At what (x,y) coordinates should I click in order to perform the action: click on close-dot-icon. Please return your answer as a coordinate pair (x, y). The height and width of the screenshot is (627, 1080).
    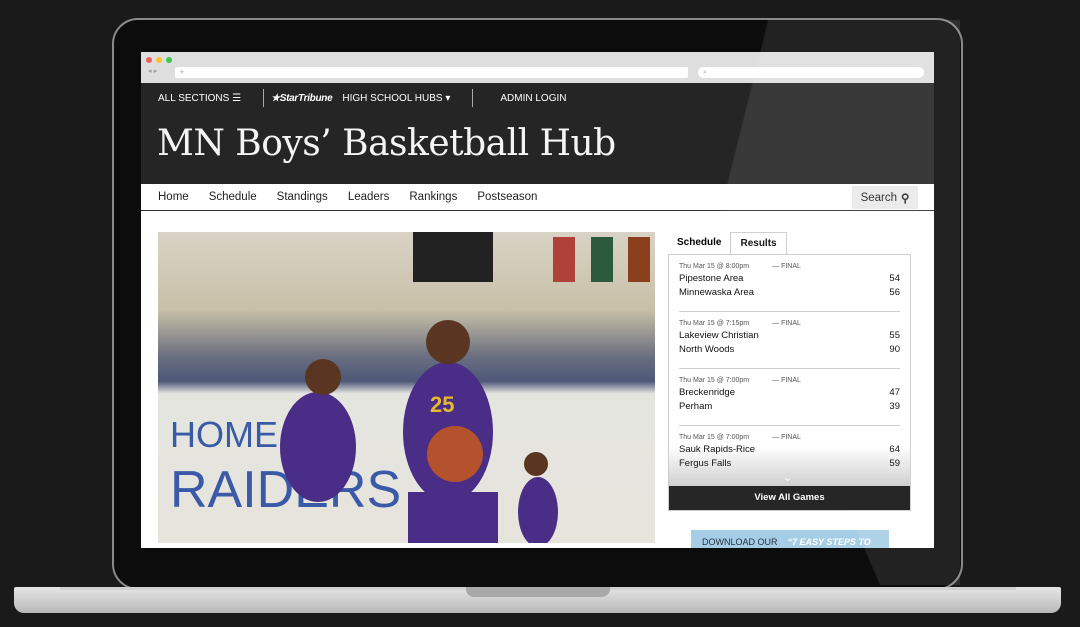
    Looking at the image, I should click on (149, 60).